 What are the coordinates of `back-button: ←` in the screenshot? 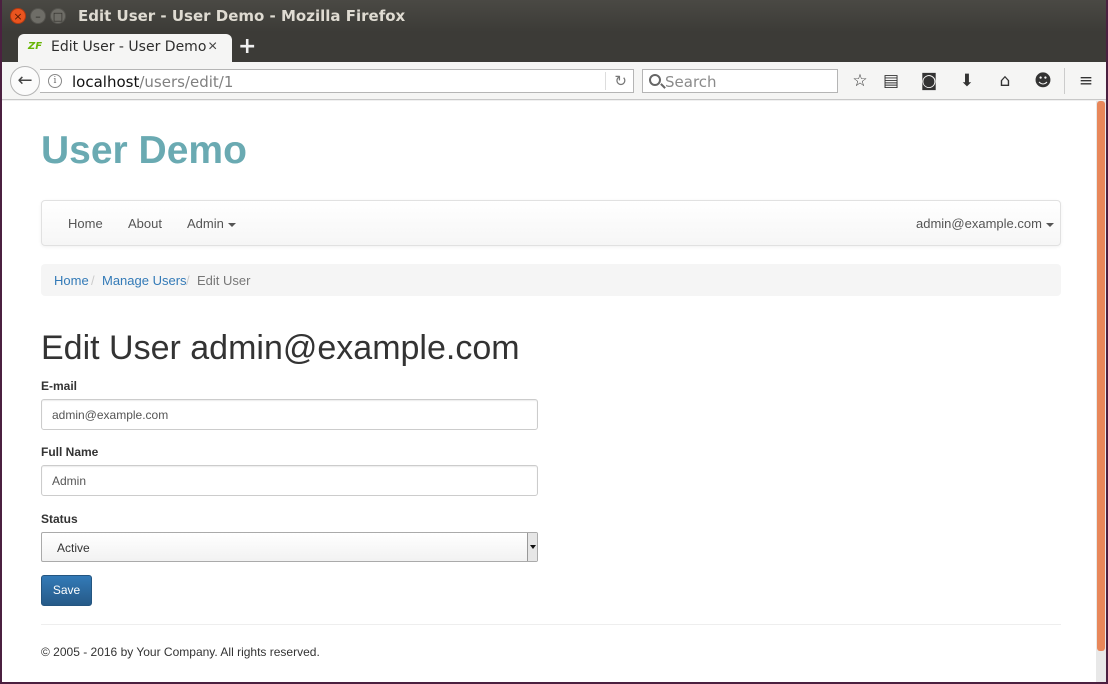 It's located at (25, 81).